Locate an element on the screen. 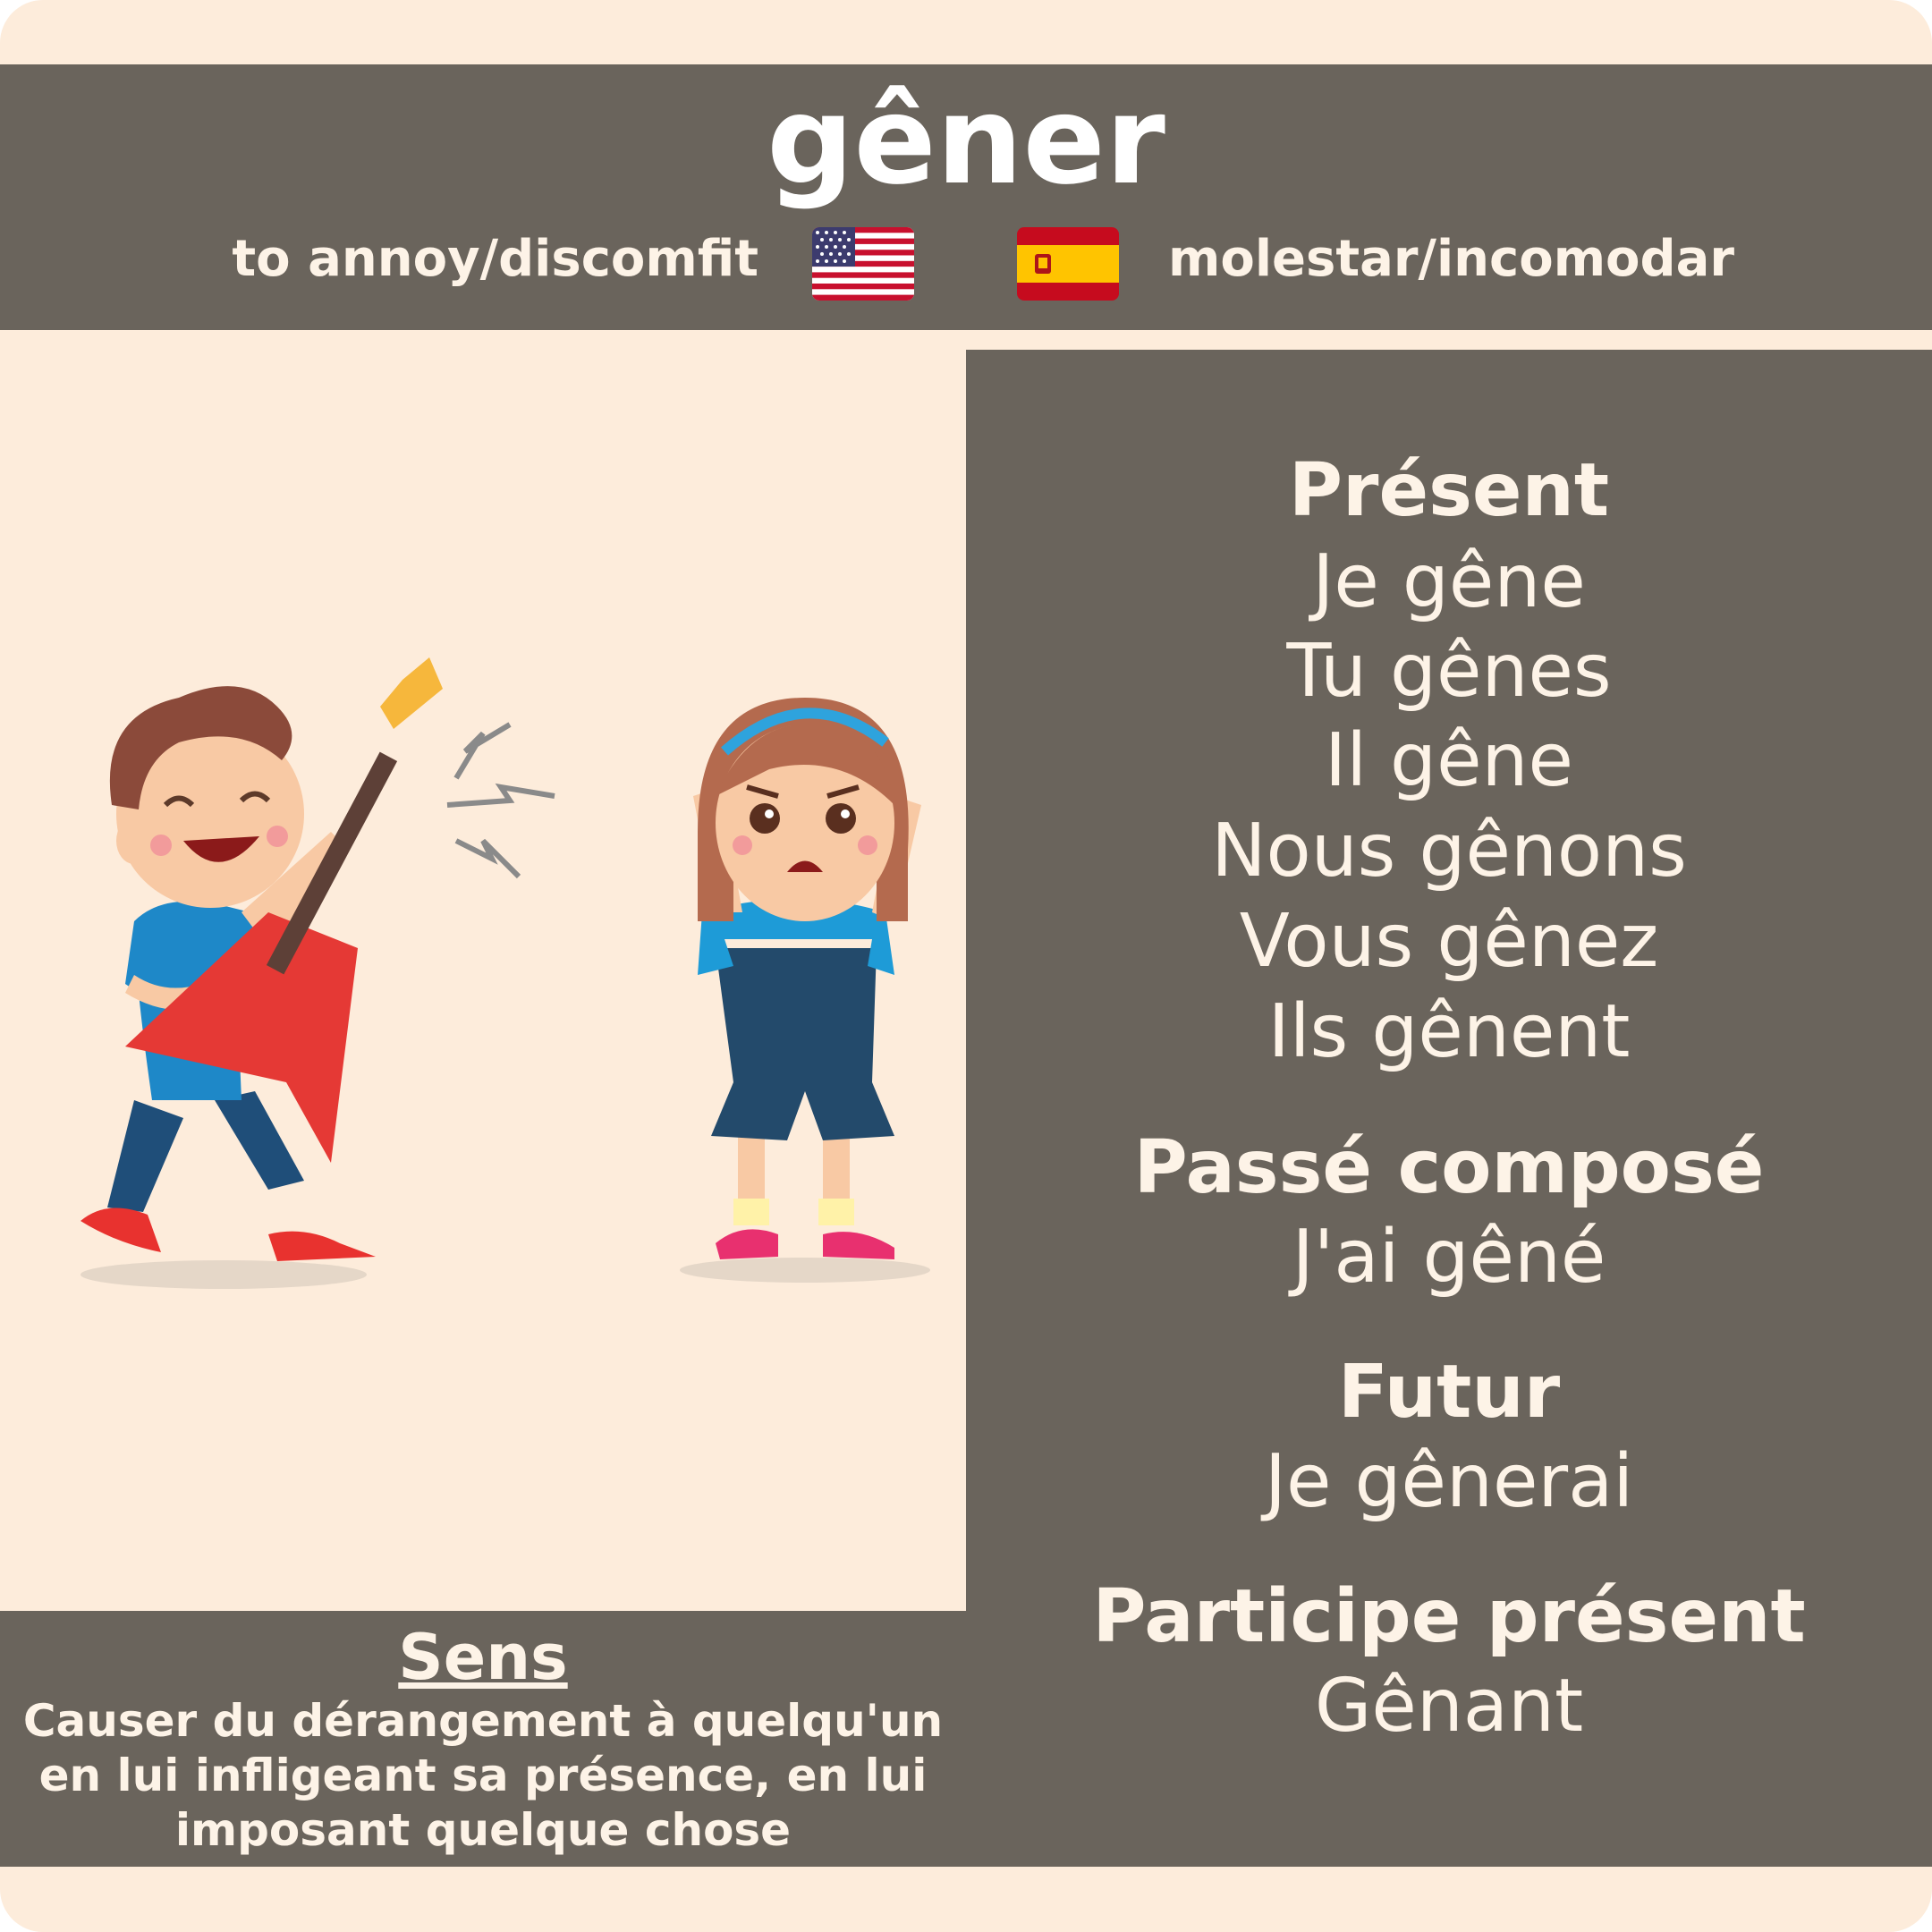  girl-figure is located at coordinates (807, 978).